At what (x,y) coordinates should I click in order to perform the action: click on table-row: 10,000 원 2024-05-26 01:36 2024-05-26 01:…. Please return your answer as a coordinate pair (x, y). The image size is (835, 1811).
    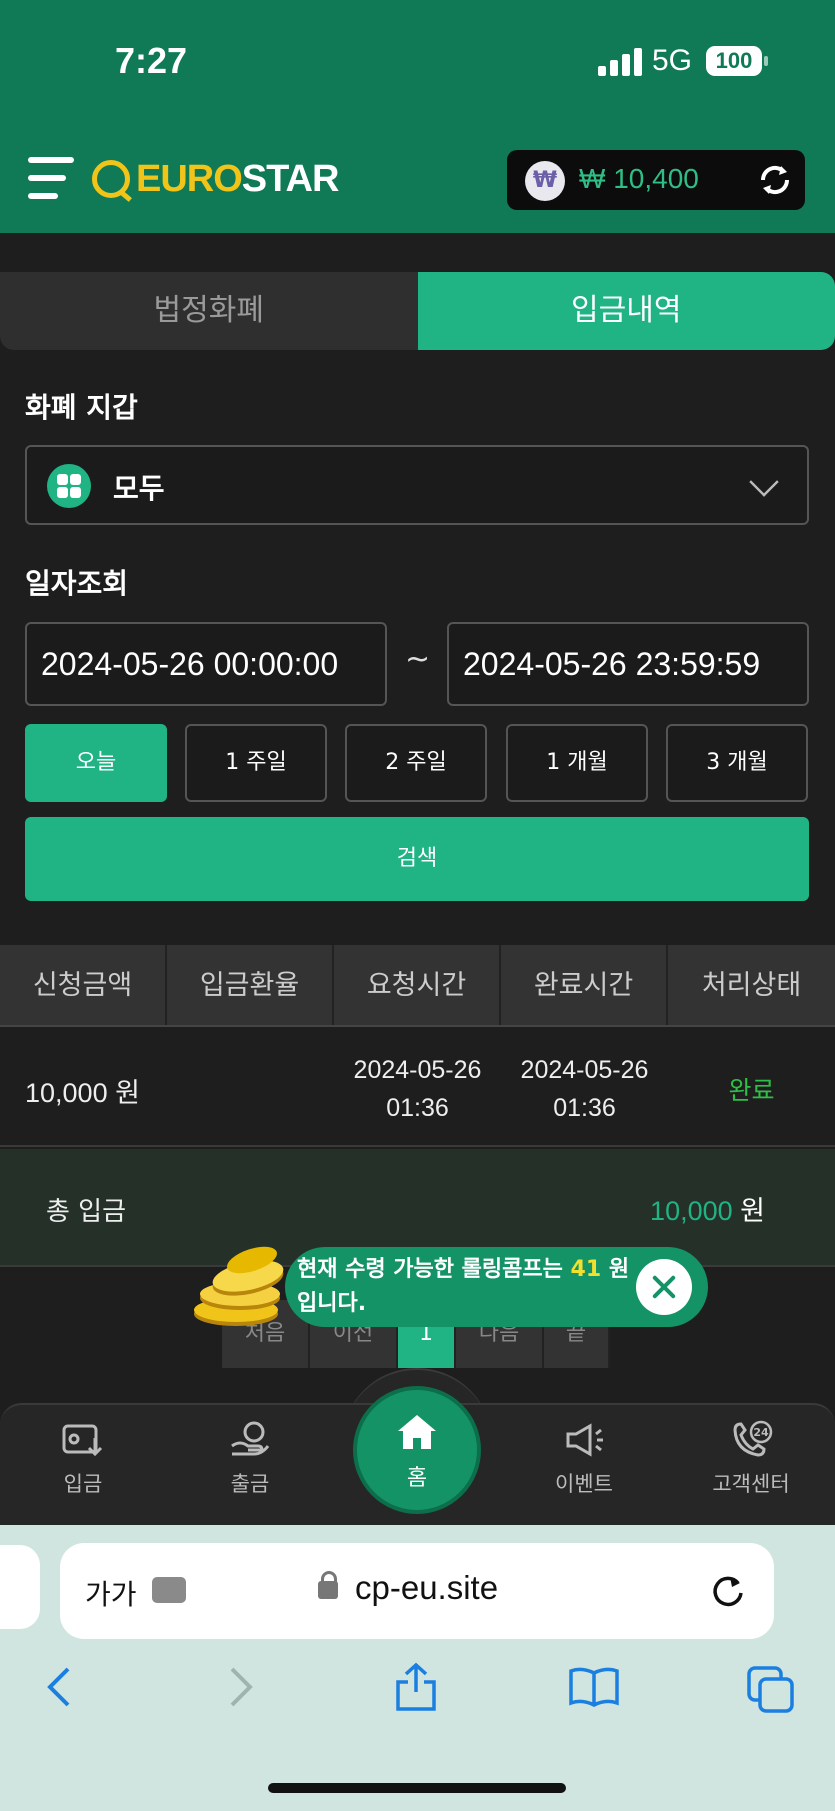
    Looking at the image, I should click on (417, 1088).